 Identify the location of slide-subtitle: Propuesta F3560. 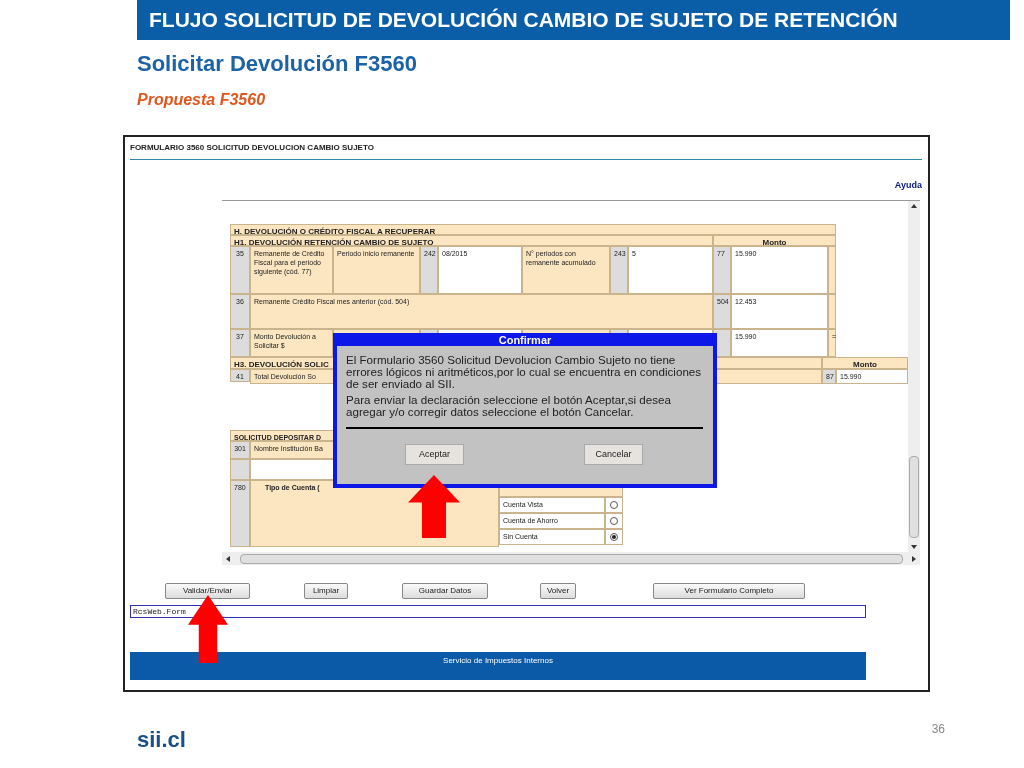
(201, 100).